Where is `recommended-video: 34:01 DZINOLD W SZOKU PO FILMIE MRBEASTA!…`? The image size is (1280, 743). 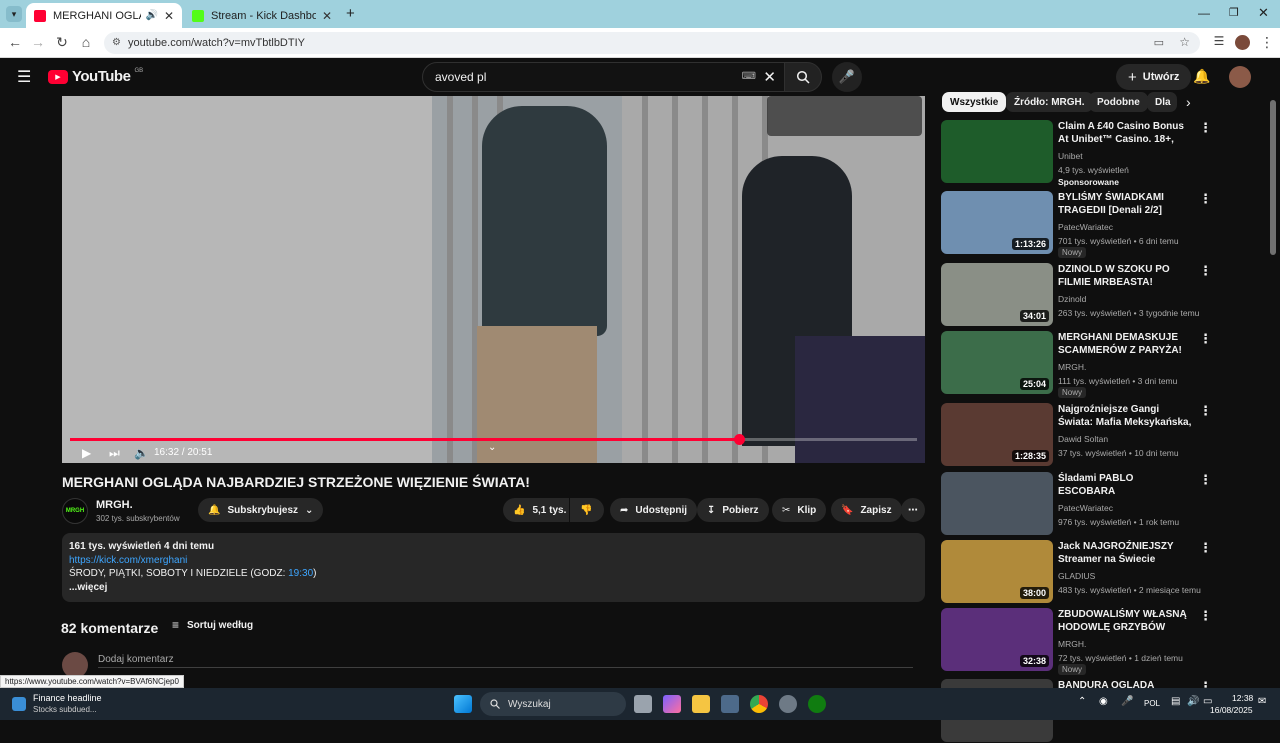
recommended-video: 34:01 DZINOLD W SZOKU PO FILMIE MRBEASTA!… is located at coordinates (1076, 295).